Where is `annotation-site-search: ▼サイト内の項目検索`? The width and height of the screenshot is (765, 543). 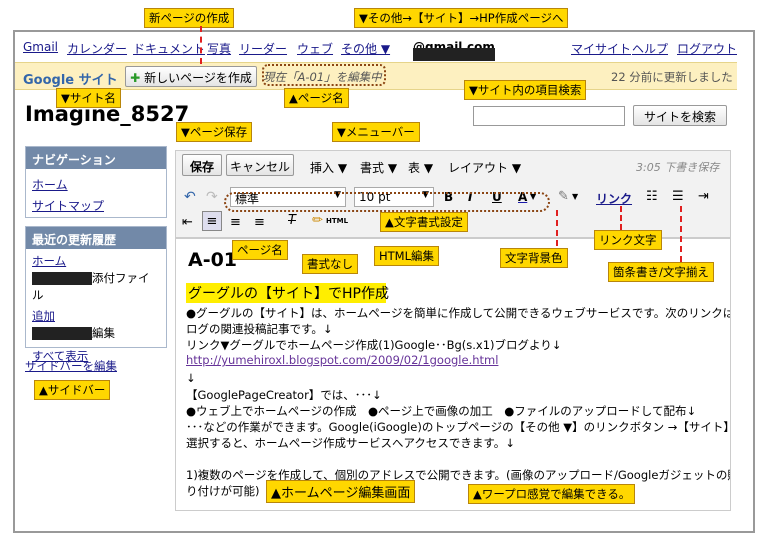 annotation-site-search: ▼サイト内の項目検索 is located at coordinates (525, 90).